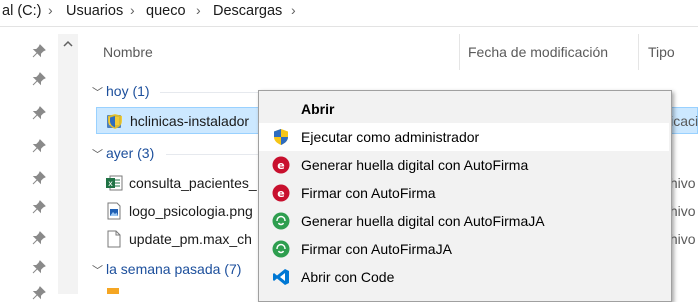 The height and width of the screenshot is (302, 698). What do you see at coordinates (191, 211) in the screenshot?
I see `file-name: logo_psicologia.png` at bounding box center [191, 211].